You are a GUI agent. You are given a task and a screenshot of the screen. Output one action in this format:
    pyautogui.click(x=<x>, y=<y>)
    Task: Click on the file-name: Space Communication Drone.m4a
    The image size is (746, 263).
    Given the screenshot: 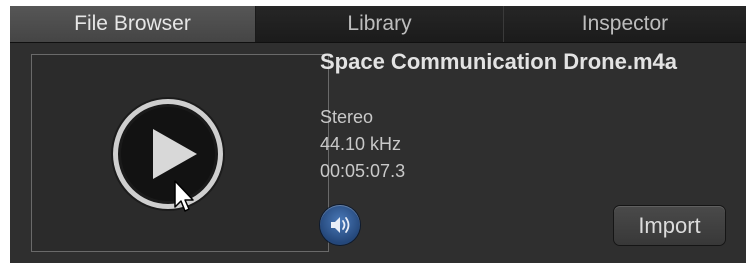 What is the action you would take?
    pyautogui.click(x=498, y=61)
    